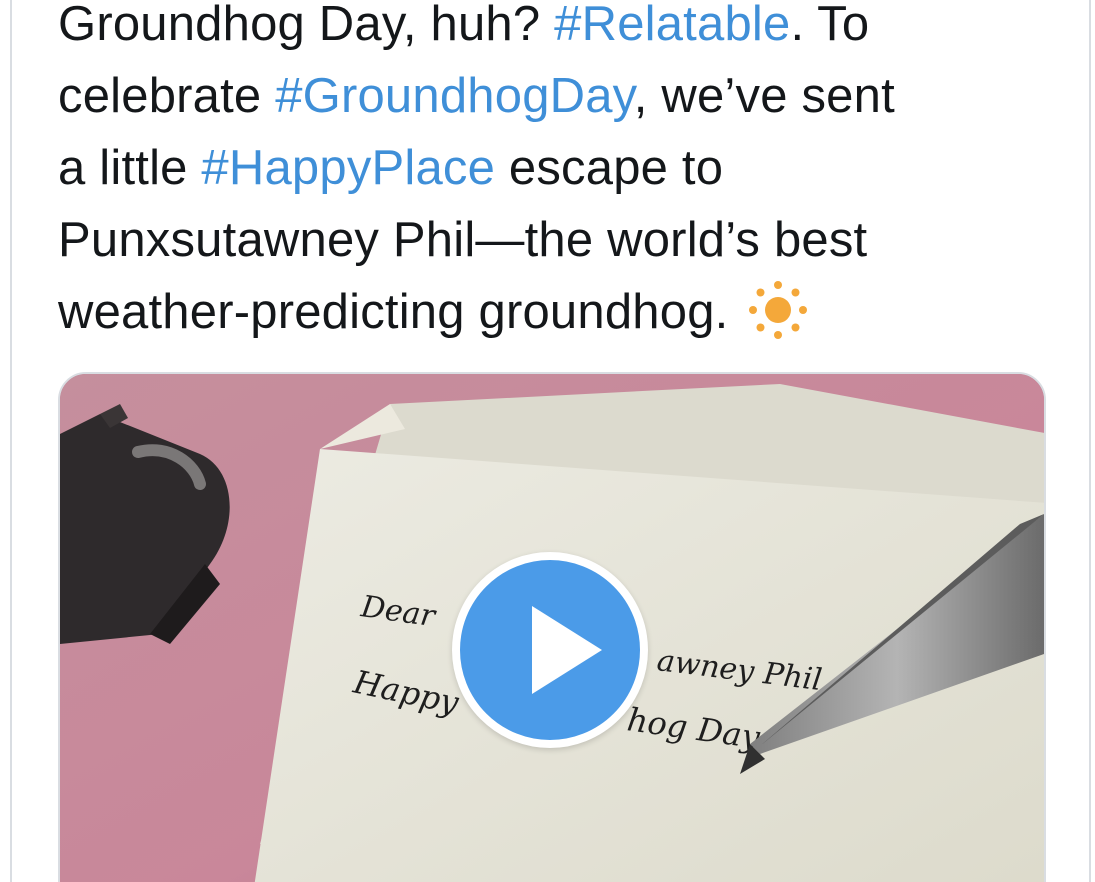 The image size is (1095, 882). What do you see at coordinates (672, 25) in the screenshot?
I see `hashtag-link-relatable: #Relatable` at bounding box center [672, 25].